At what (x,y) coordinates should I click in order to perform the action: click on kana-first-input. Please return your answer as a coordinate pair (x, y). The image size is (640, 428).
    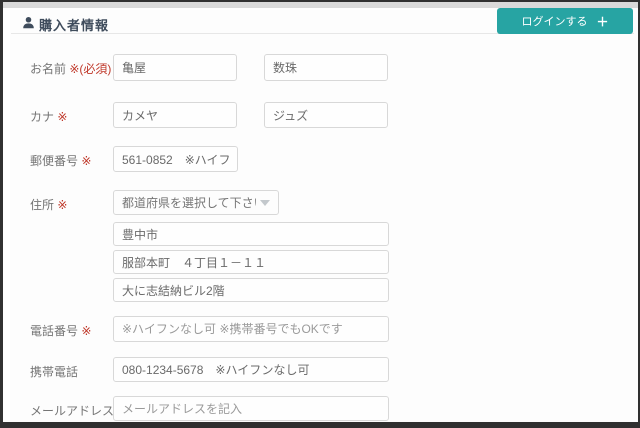
    Looking at the image, I should click on (326, 115).